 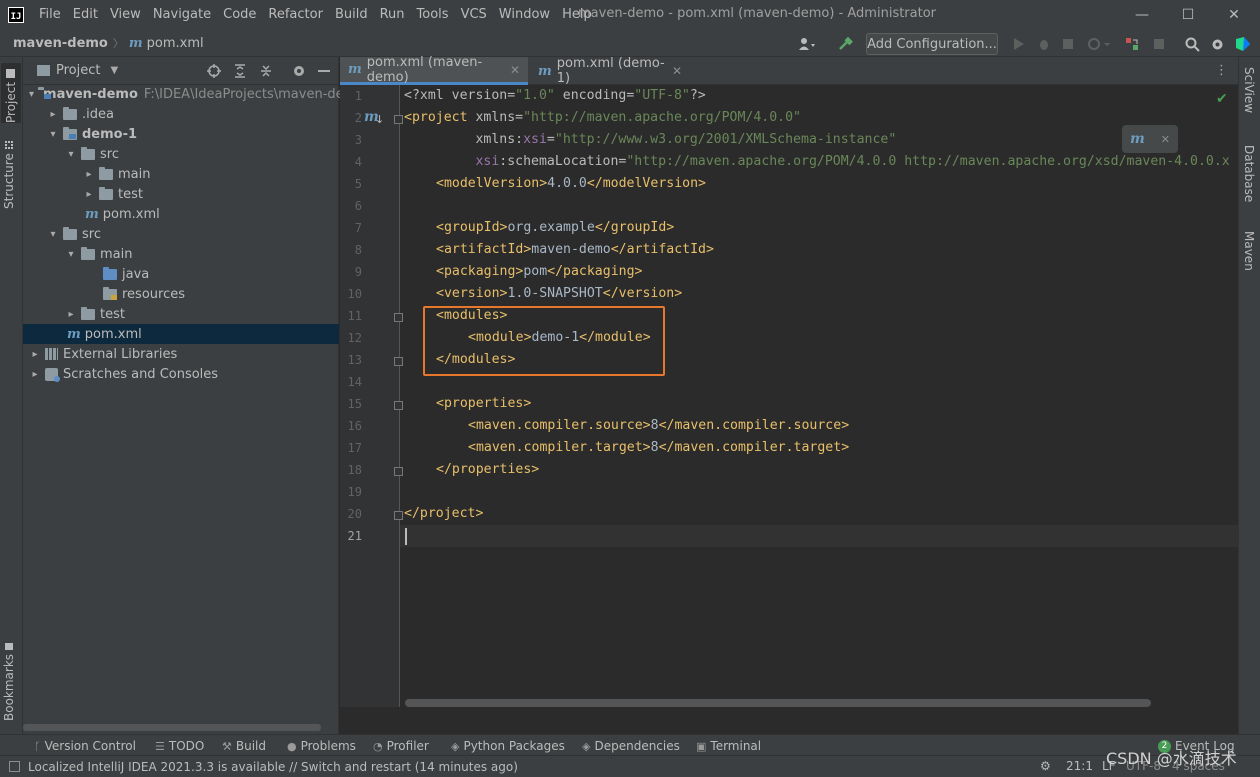 I want to click on build-tool-button: ⚒ Build, so click(x=244, y=746).